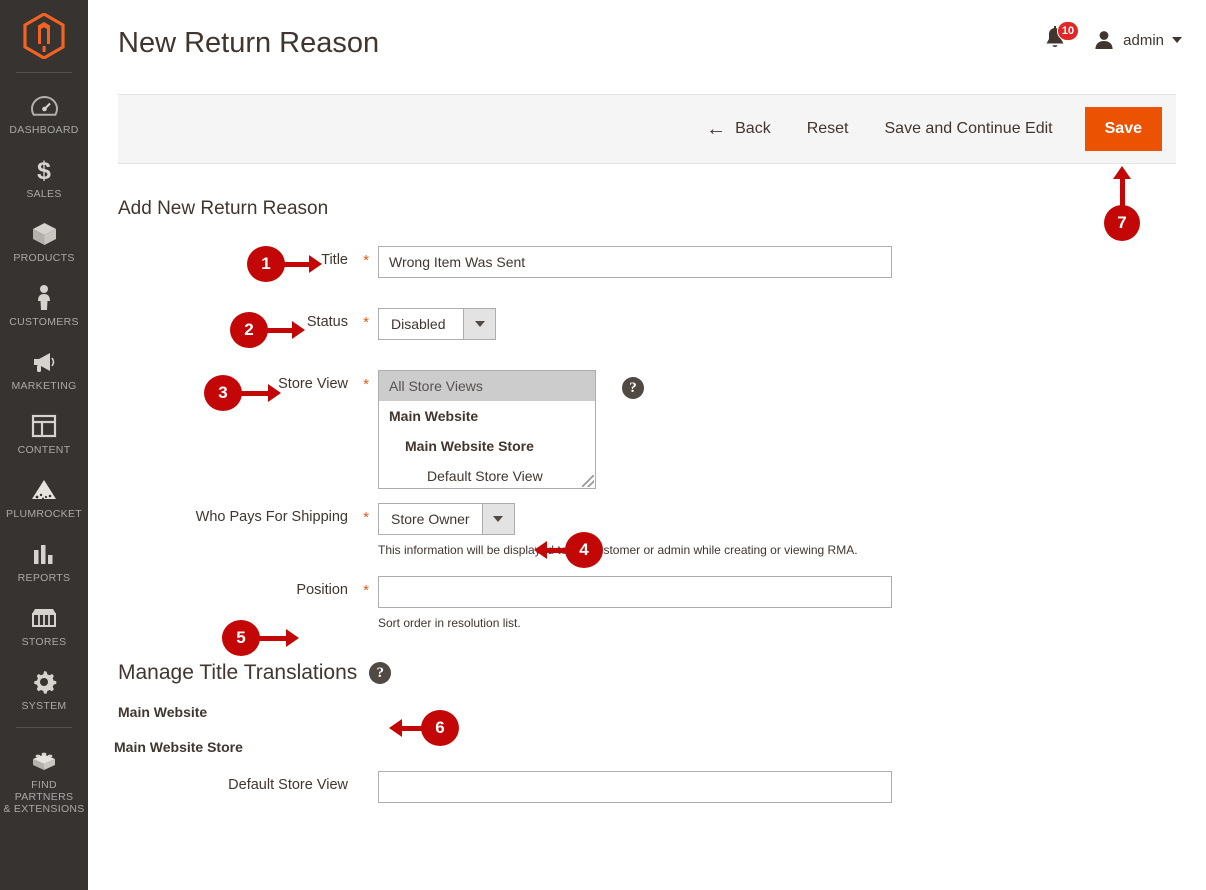 The height and width of the screenshot is (890, 1206). What do you see at coordinates (662, 673) in the screenshot?
I see `translations-header: Manage Title Translations ?` at bounding box center [662, 673].